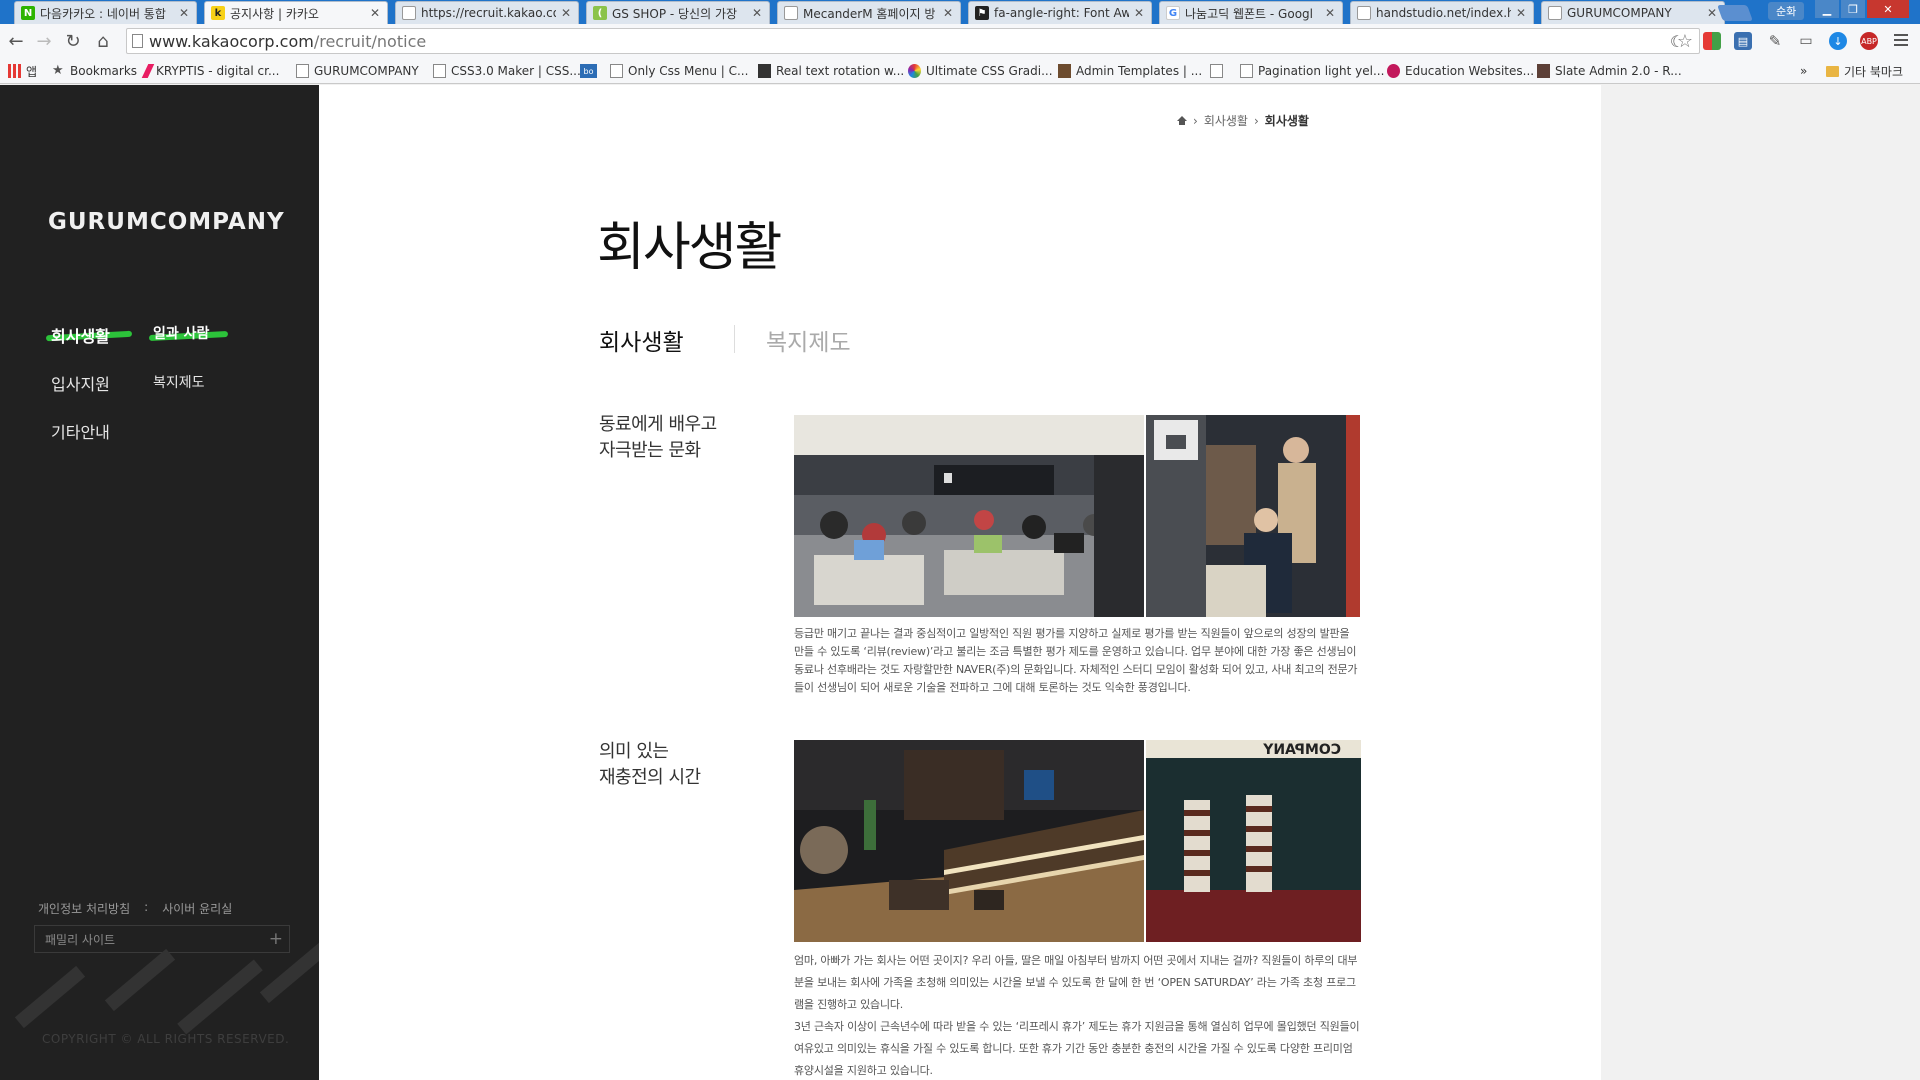 The image size is (1920, 1080). Describe the element at coordinates (1619, 13) in the screenshot. I see `browser-tab-title: GURUMCOMPANY` at that location.